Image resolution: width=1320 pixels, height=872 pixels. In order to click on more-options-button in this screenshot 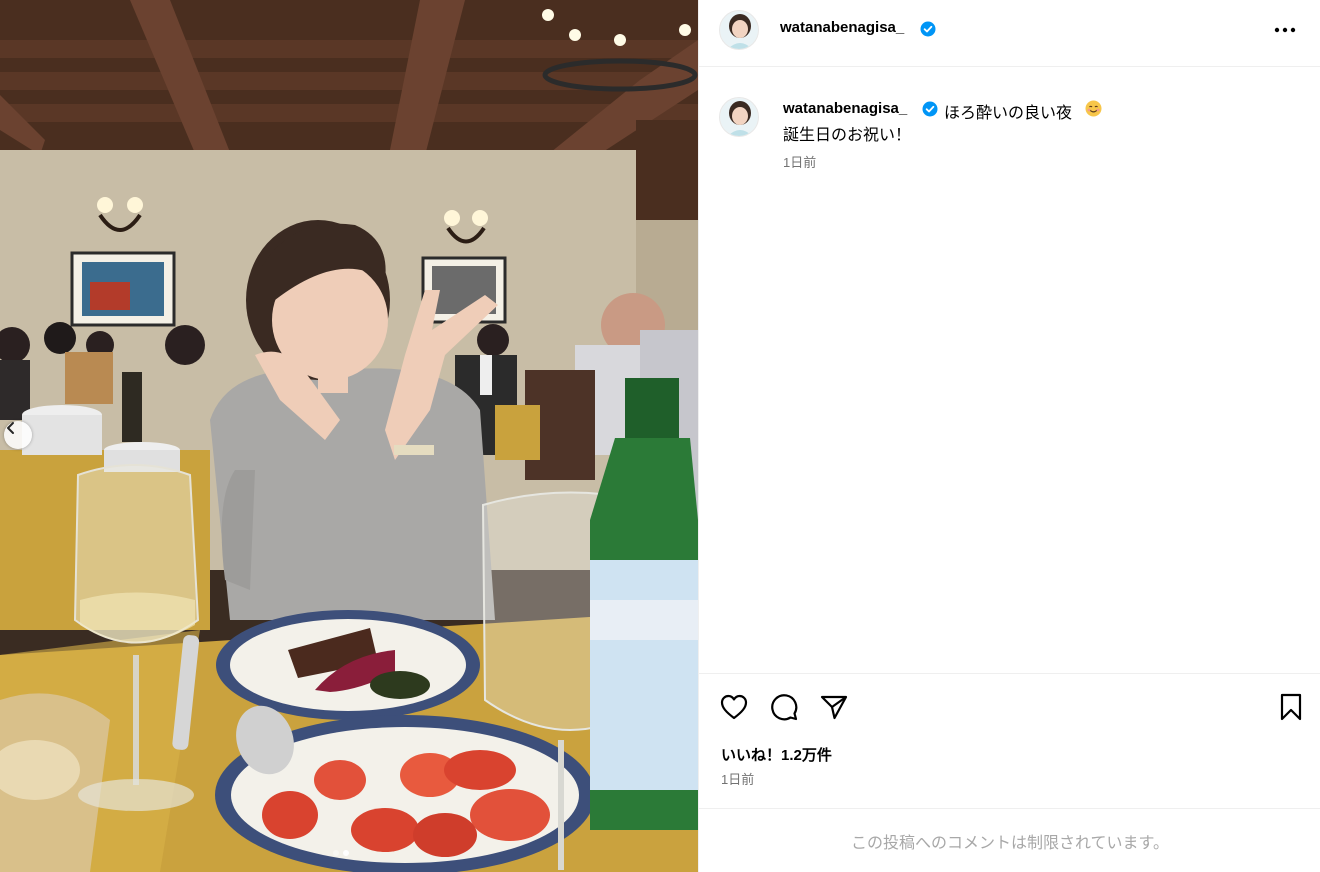, I will do `click(1285, 30)`.